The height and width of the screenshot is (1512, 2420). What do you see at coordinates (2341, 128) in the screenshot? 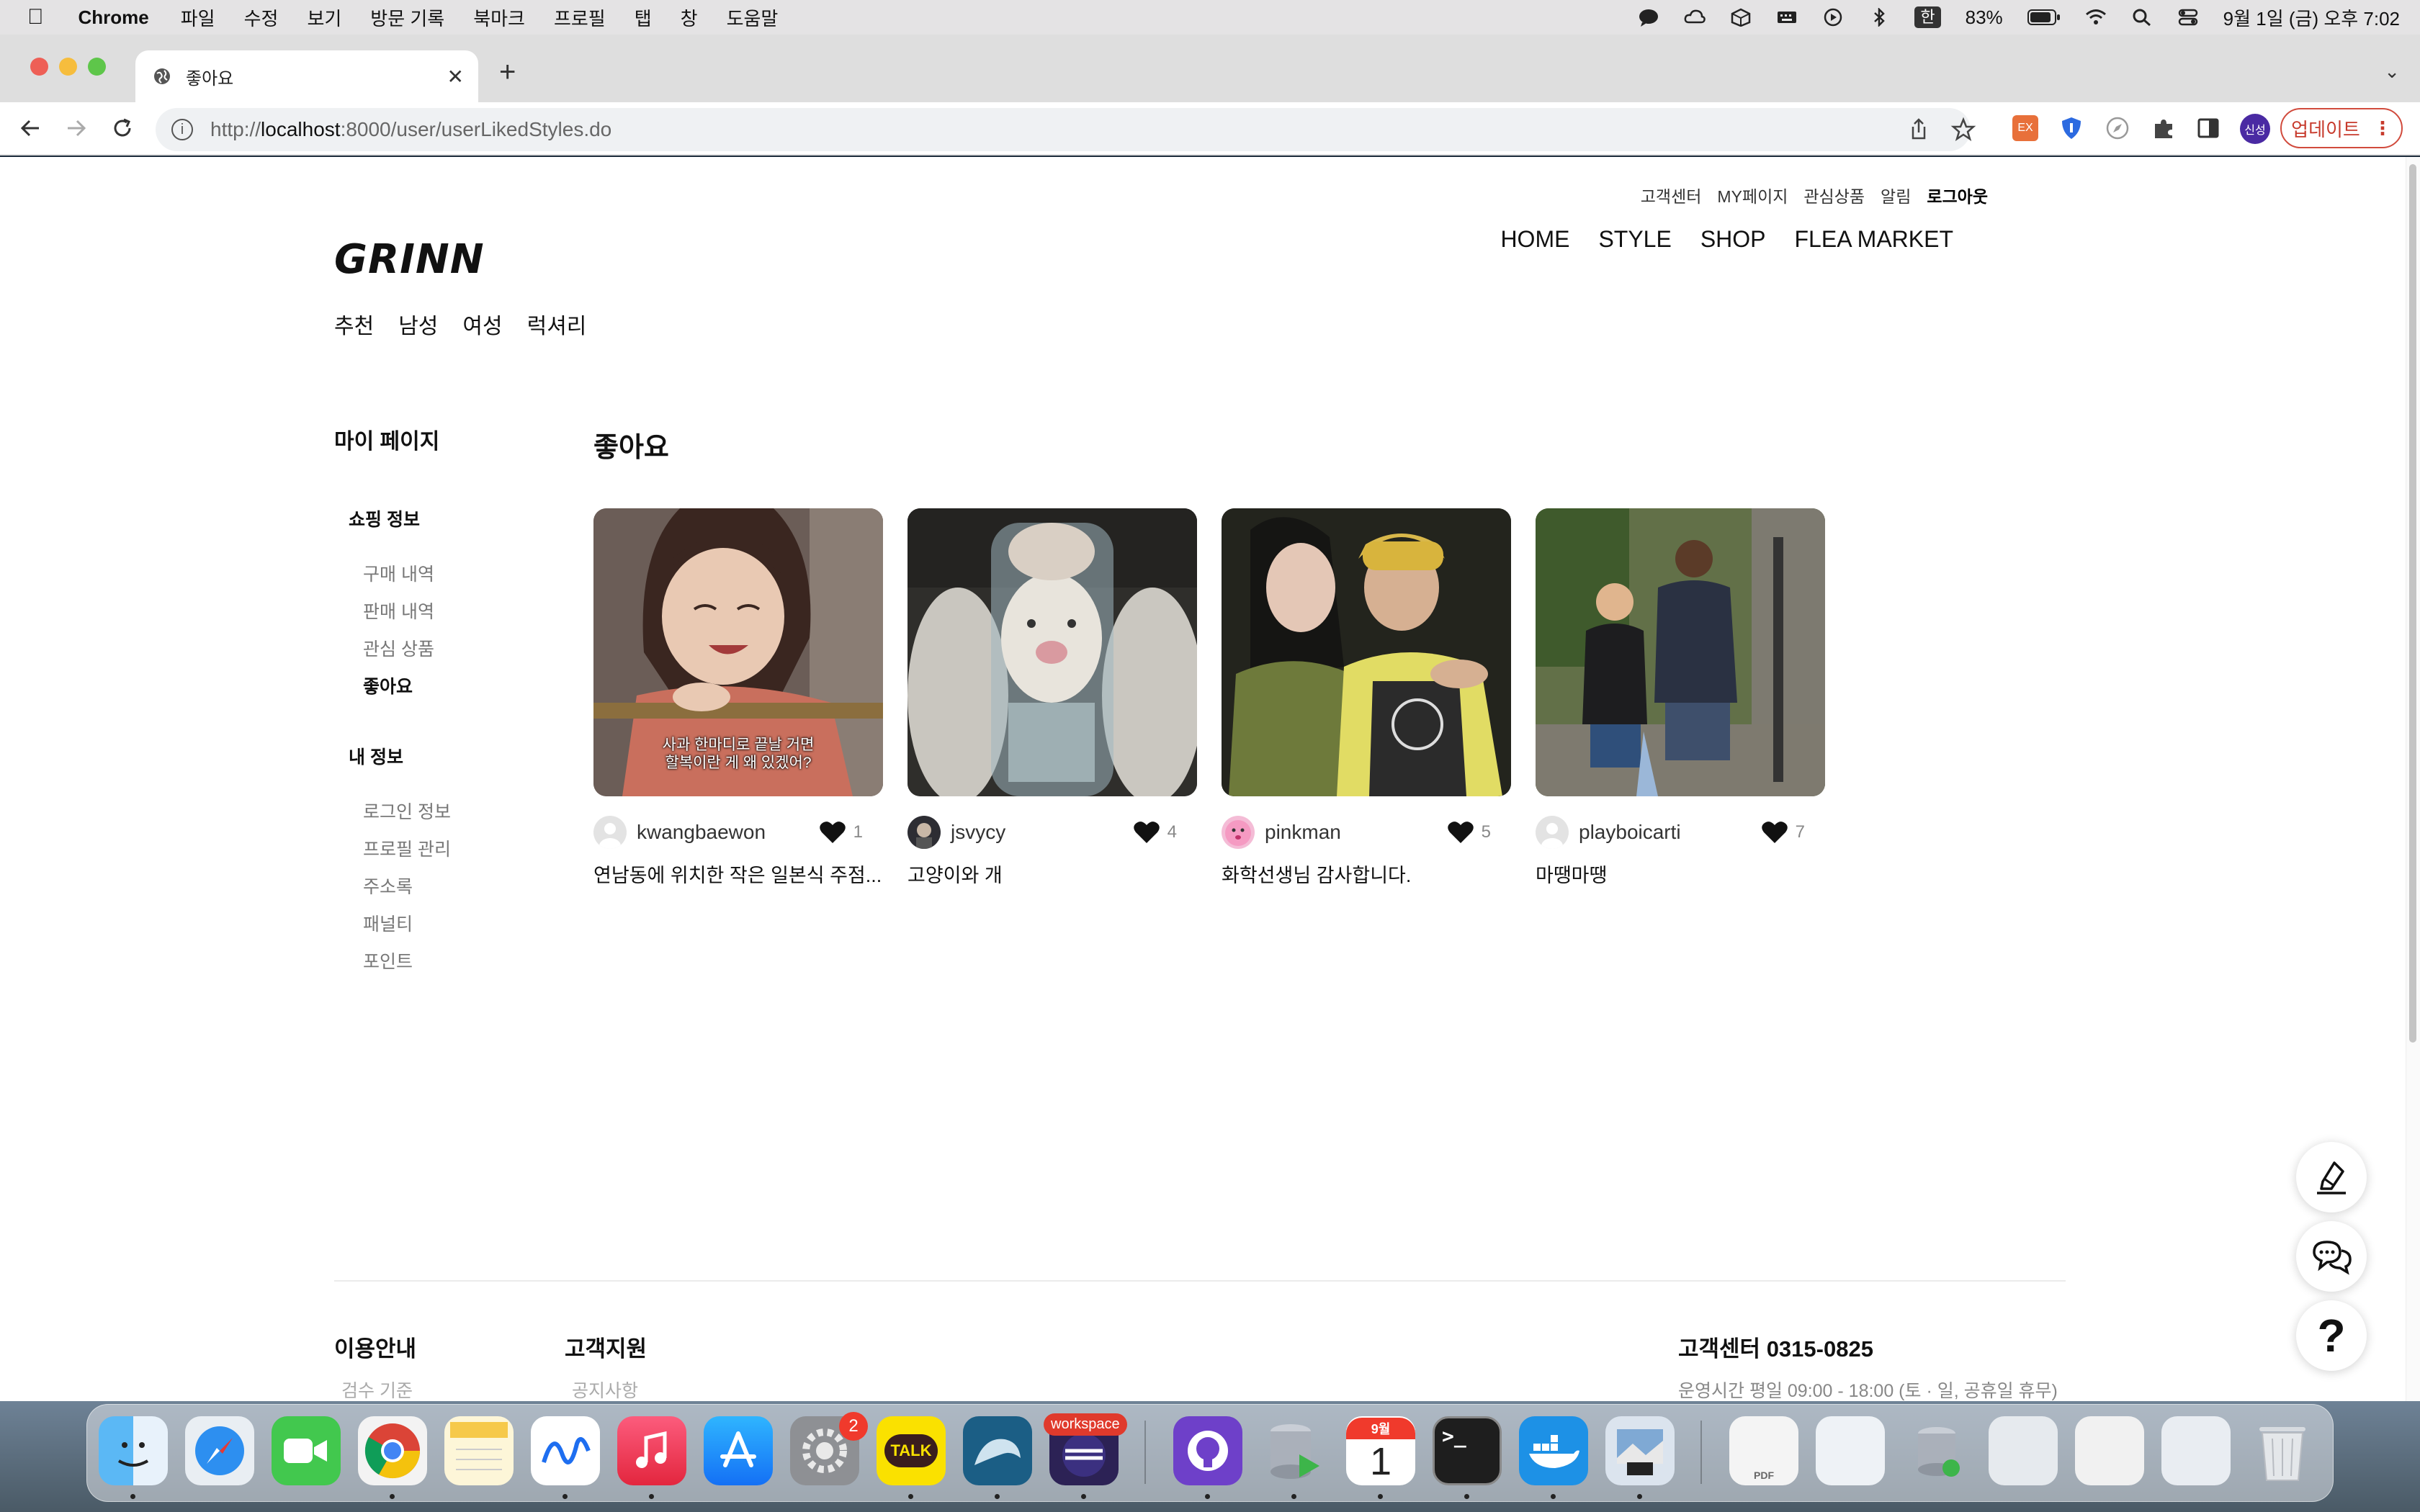
I see `chrome-update-button: 업데이트 ⋮` at bounding box center [2341, 128].